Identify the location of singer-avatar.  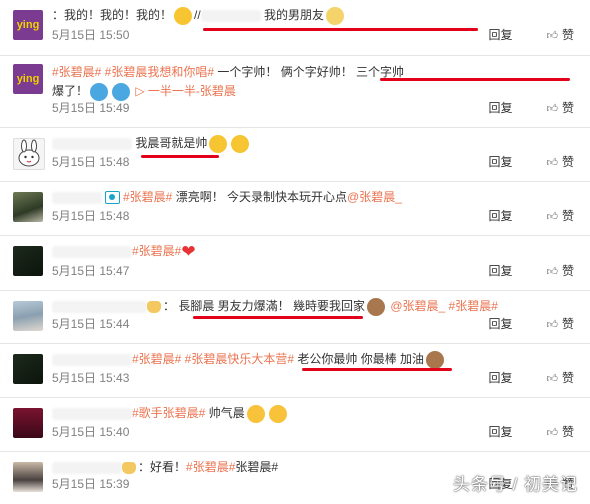
(28, 423).